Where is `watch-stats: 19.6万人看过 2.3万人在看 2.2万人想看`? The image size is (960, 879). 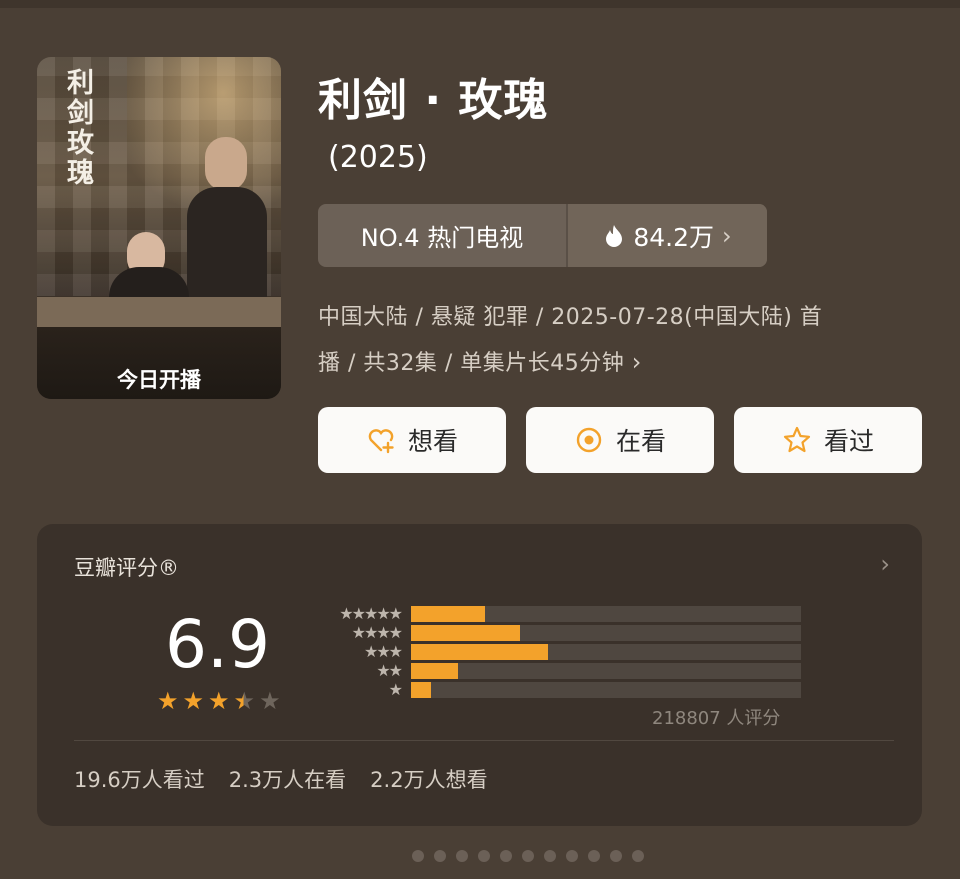 watch-stats: 19.6万人看过 2.3万人在看 2.2万人想看 is located at coordinates (281, 779).